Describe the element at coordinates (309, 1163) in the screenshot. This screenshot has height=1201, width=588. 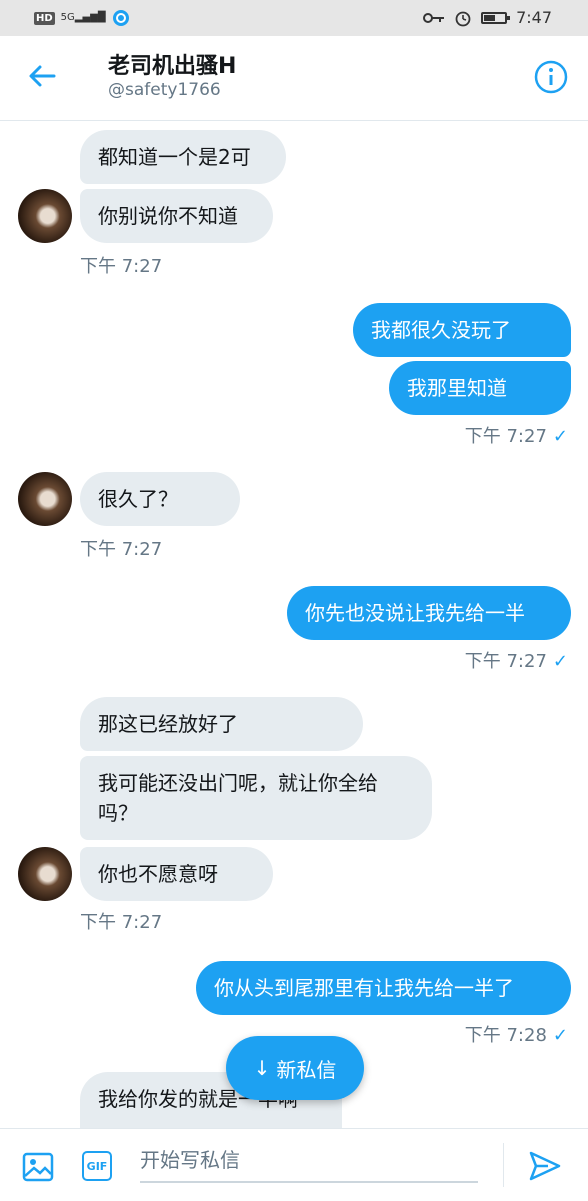
I see `message-input: 开始写私信` at that location.